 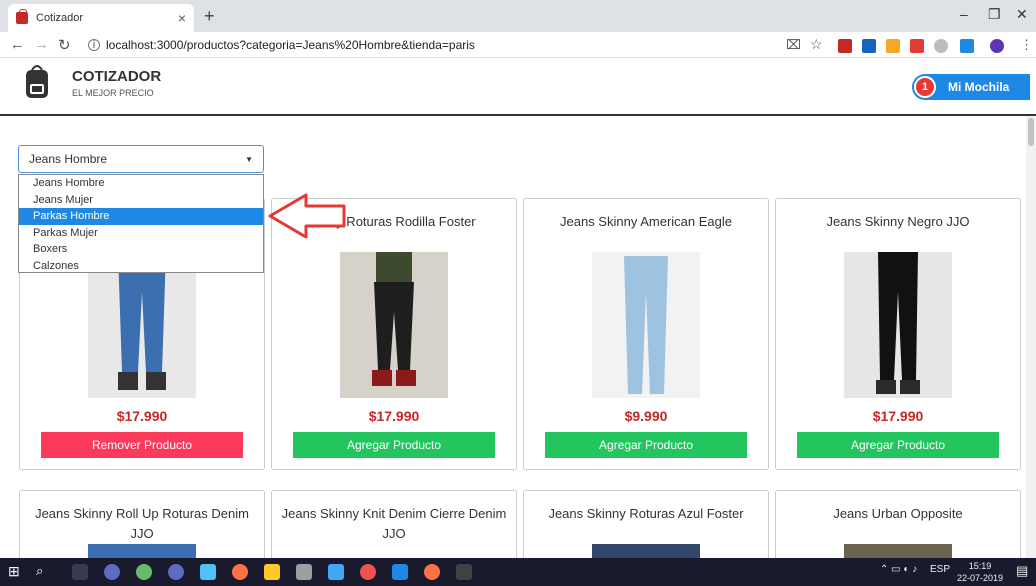 I want to click on windows-start-icon: ⊞, so click(x=14, y=571).